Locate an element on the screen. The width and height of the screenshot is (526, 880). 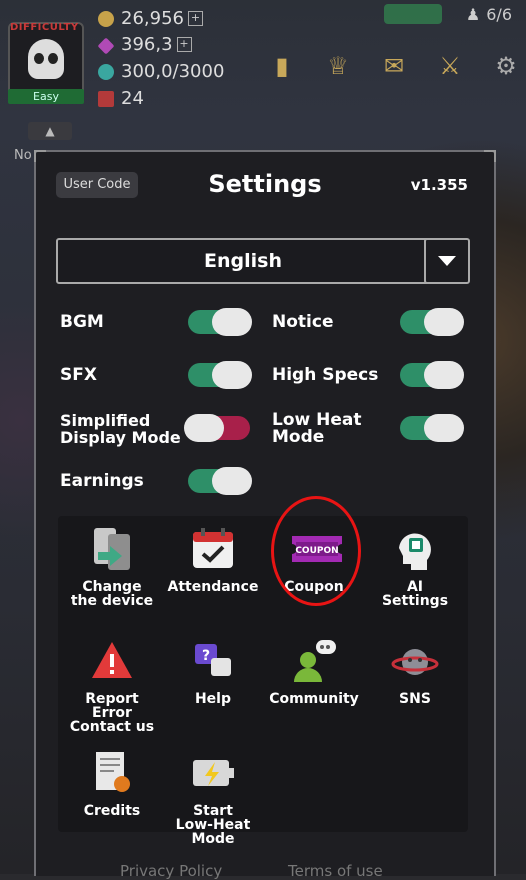
low-heat-label: Low Heat Mode is located at coordinates (317, 428).